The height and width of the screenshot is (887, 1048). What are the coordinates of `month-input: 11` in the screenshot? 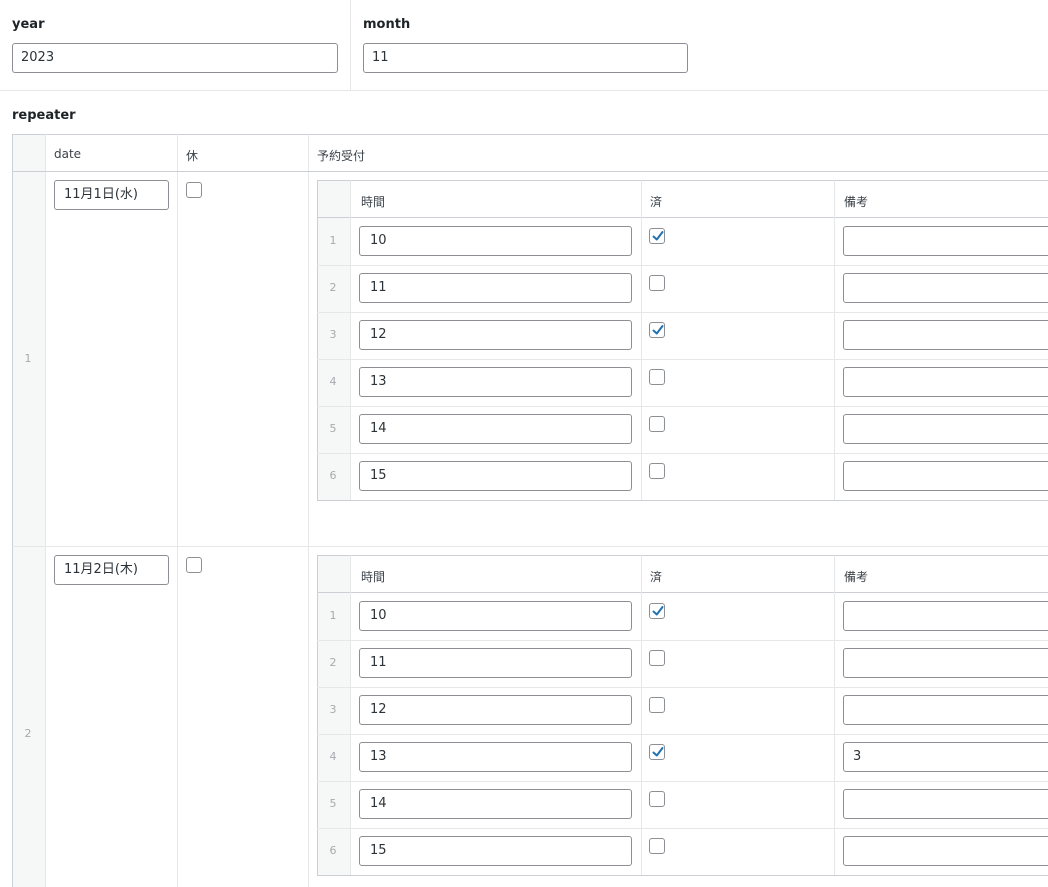 It's located at (525, 58).